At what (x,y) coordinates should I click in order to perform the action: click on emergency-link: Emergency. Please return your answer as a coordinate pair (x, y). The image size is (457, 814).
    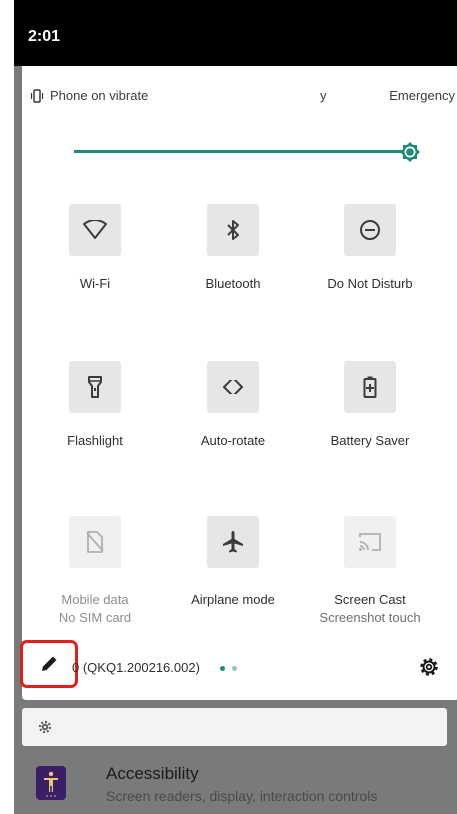
    Looking at the image, I should click on (422, 95).